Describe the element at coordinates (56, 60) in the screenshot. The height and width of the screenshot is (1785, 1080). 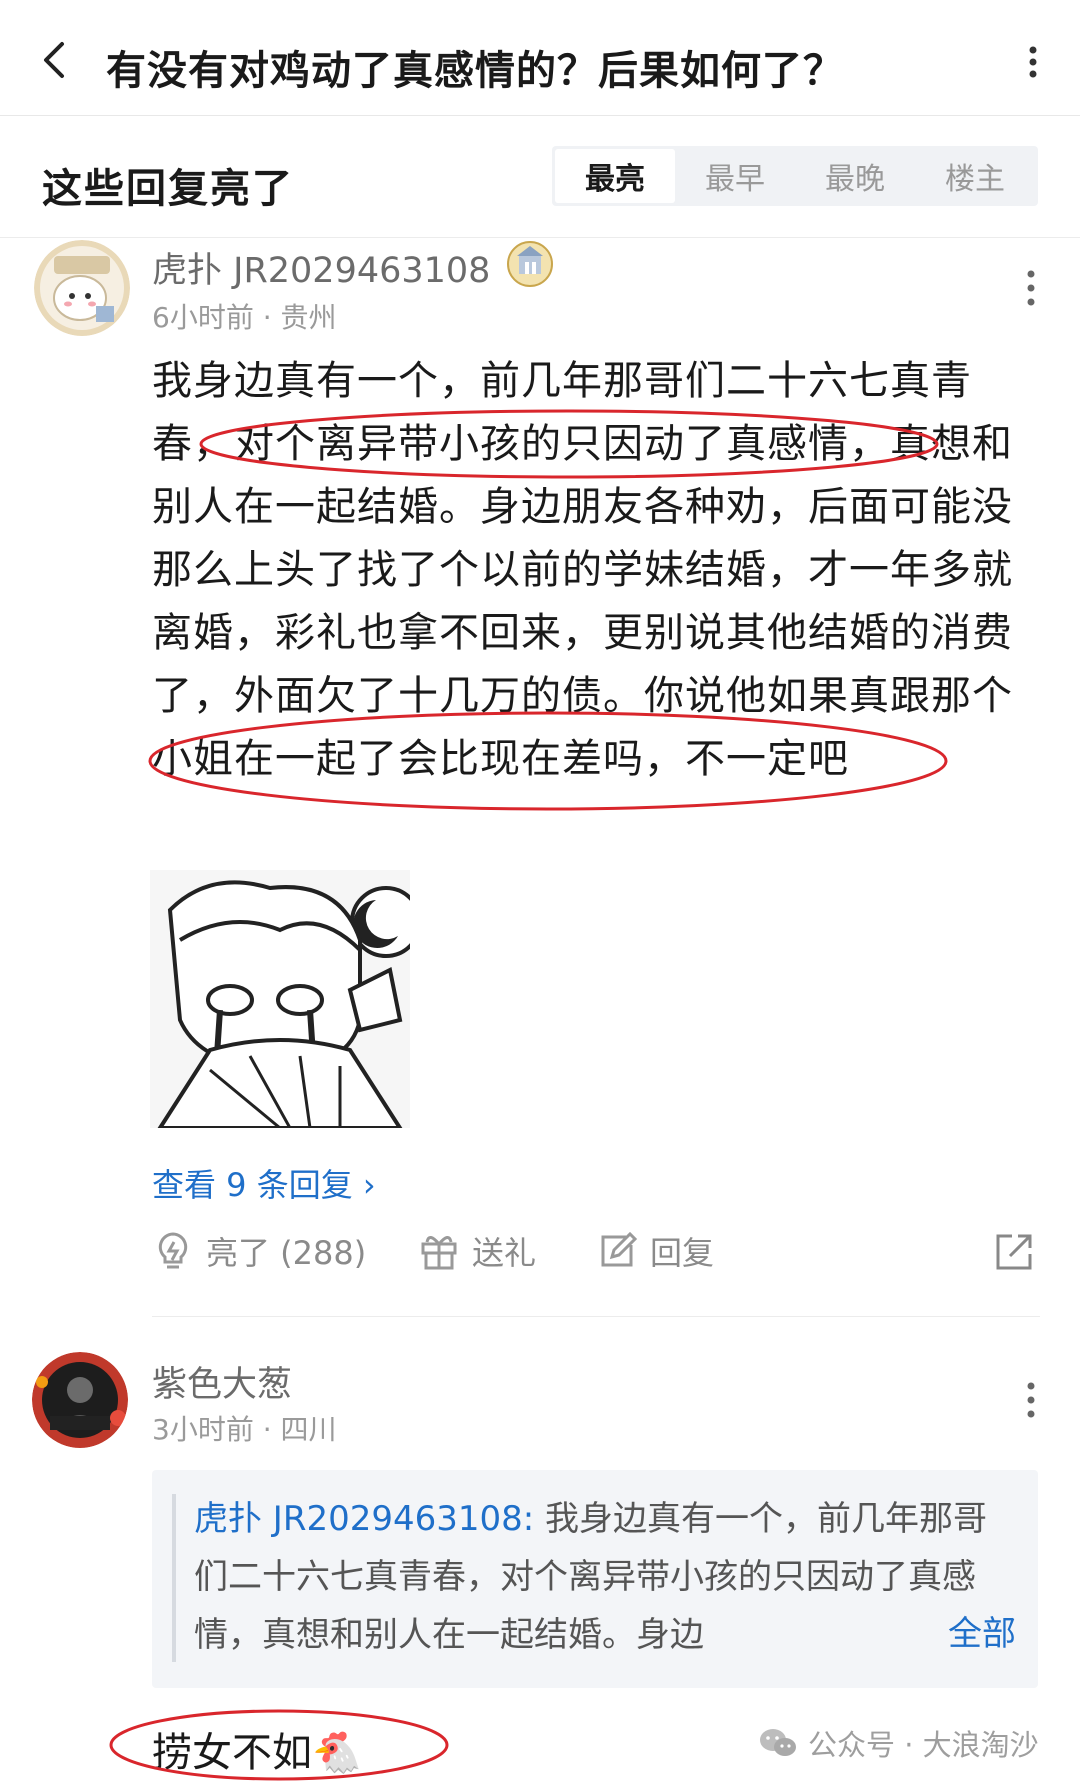
I see `back-arrow-icon` at that location.